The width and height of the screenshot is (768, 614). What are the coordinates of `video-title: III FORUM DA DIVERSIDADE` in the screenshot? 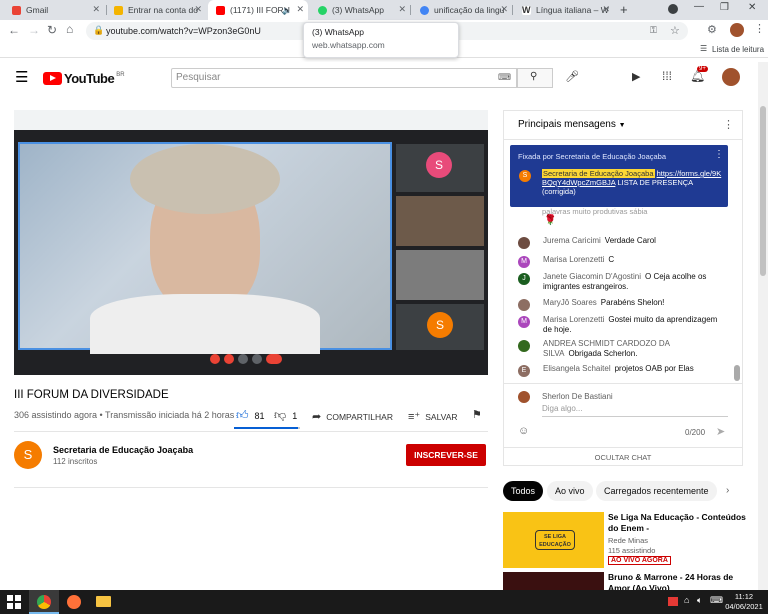 It's located at (91, 395).